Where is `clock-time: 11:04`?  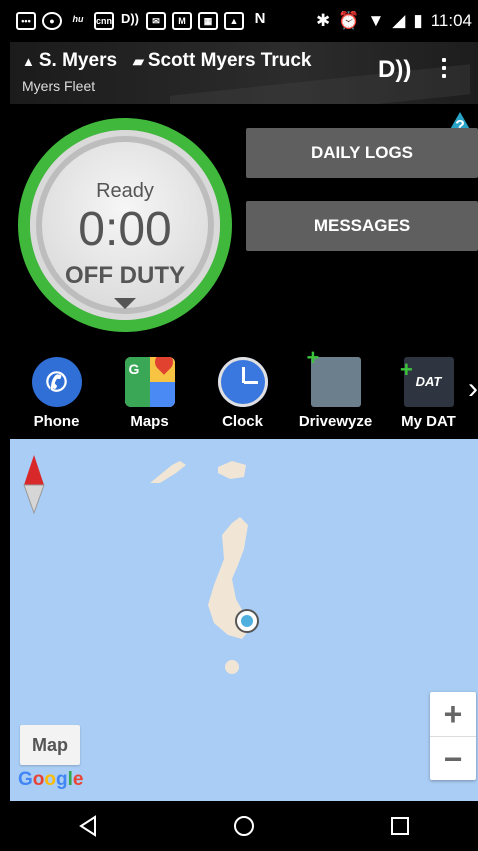
clock-time: 11:04 is located at coordinates (451, 20).